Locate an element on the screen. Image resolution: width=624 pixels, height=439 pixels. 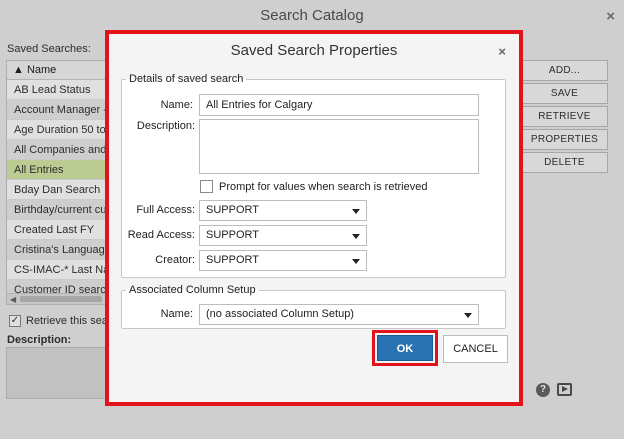
name-label: Name: is located at coordinates (176, 105).